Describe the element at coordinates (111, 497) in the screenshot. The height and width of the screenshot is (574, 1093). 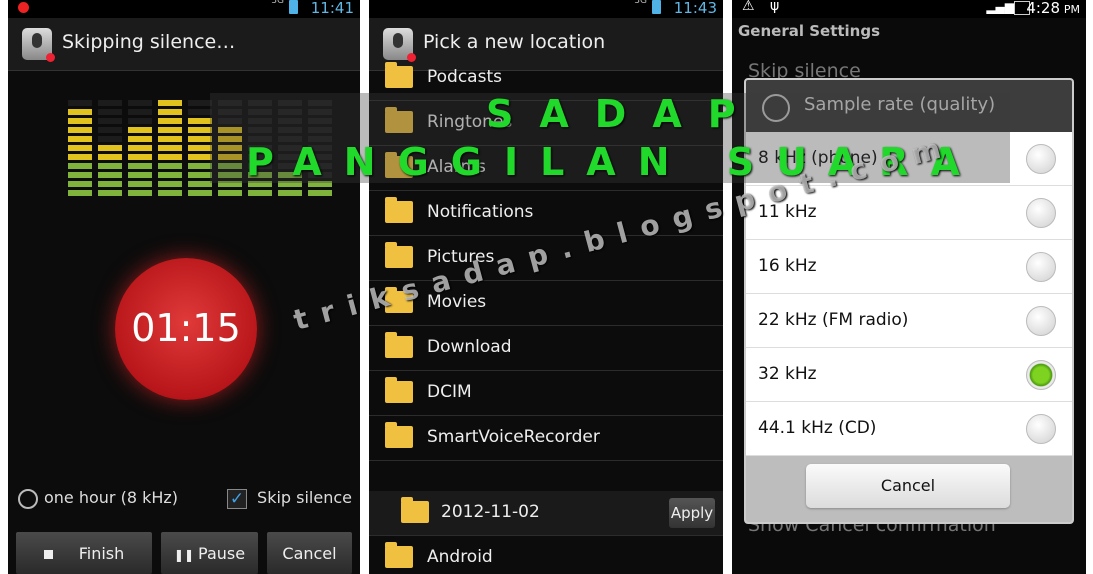
I see `duration-label: one hour (8 kHz)` at that location.